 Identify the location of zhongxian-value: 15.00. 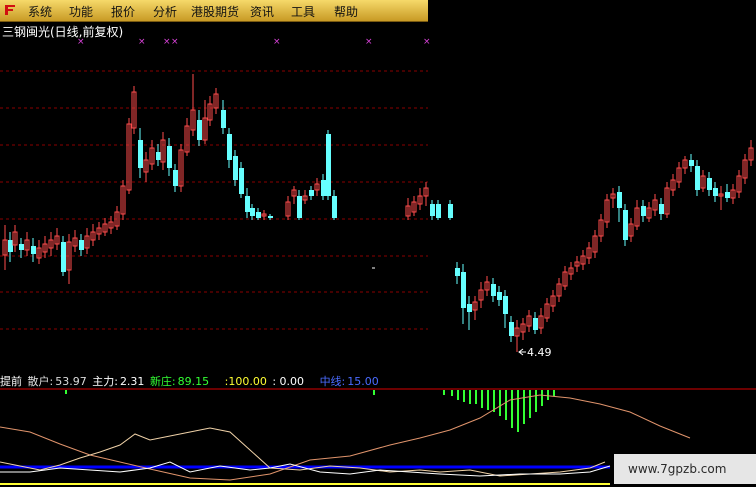
(363, 381).